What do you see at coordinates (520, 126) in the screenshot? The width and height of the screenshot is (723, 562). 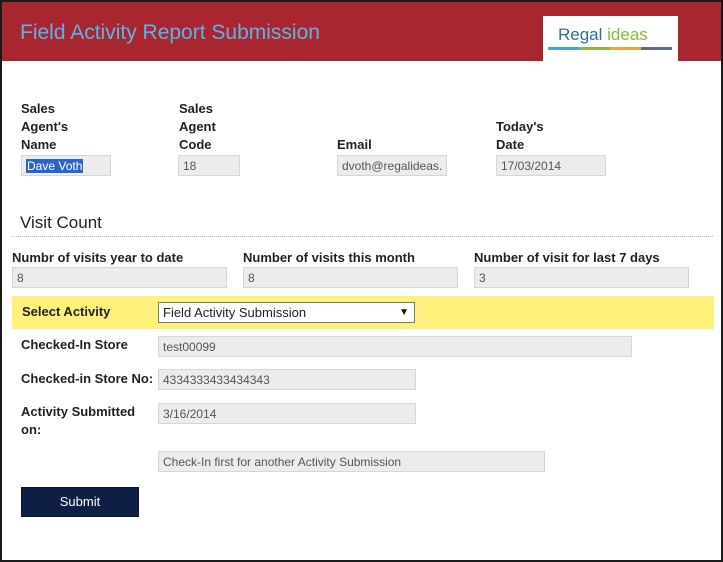 I see `label-line: Today's` at bounding box center [520, 126].